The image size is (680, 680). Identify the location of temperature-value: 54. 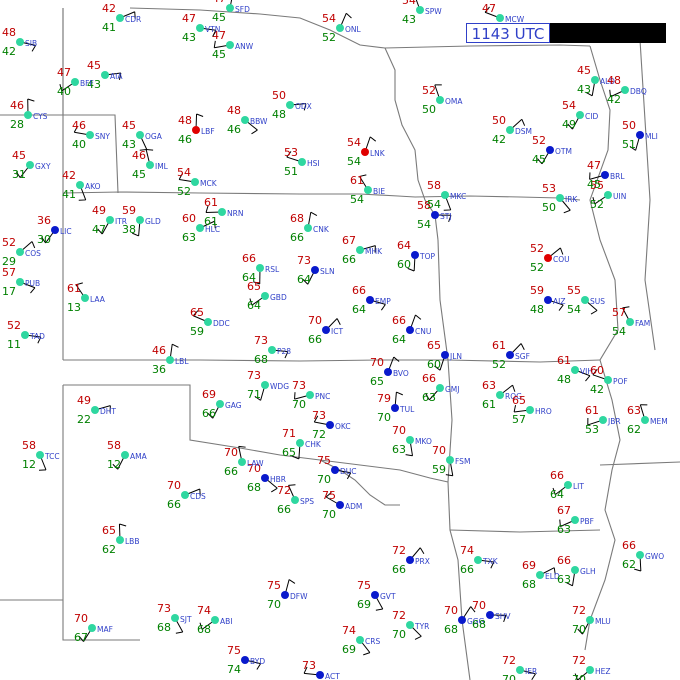
(409, 3).